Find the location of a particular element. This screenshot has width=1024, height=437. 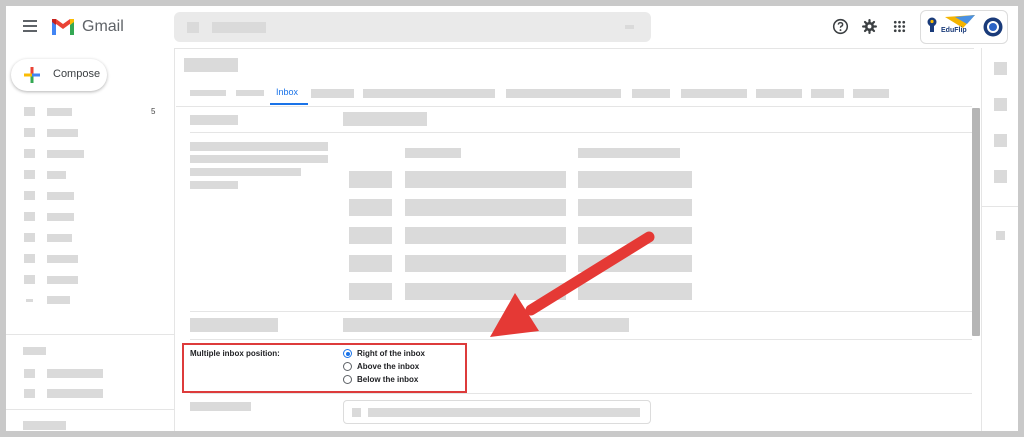

annotation-arrow-icon is located at coordinates (572, 284).